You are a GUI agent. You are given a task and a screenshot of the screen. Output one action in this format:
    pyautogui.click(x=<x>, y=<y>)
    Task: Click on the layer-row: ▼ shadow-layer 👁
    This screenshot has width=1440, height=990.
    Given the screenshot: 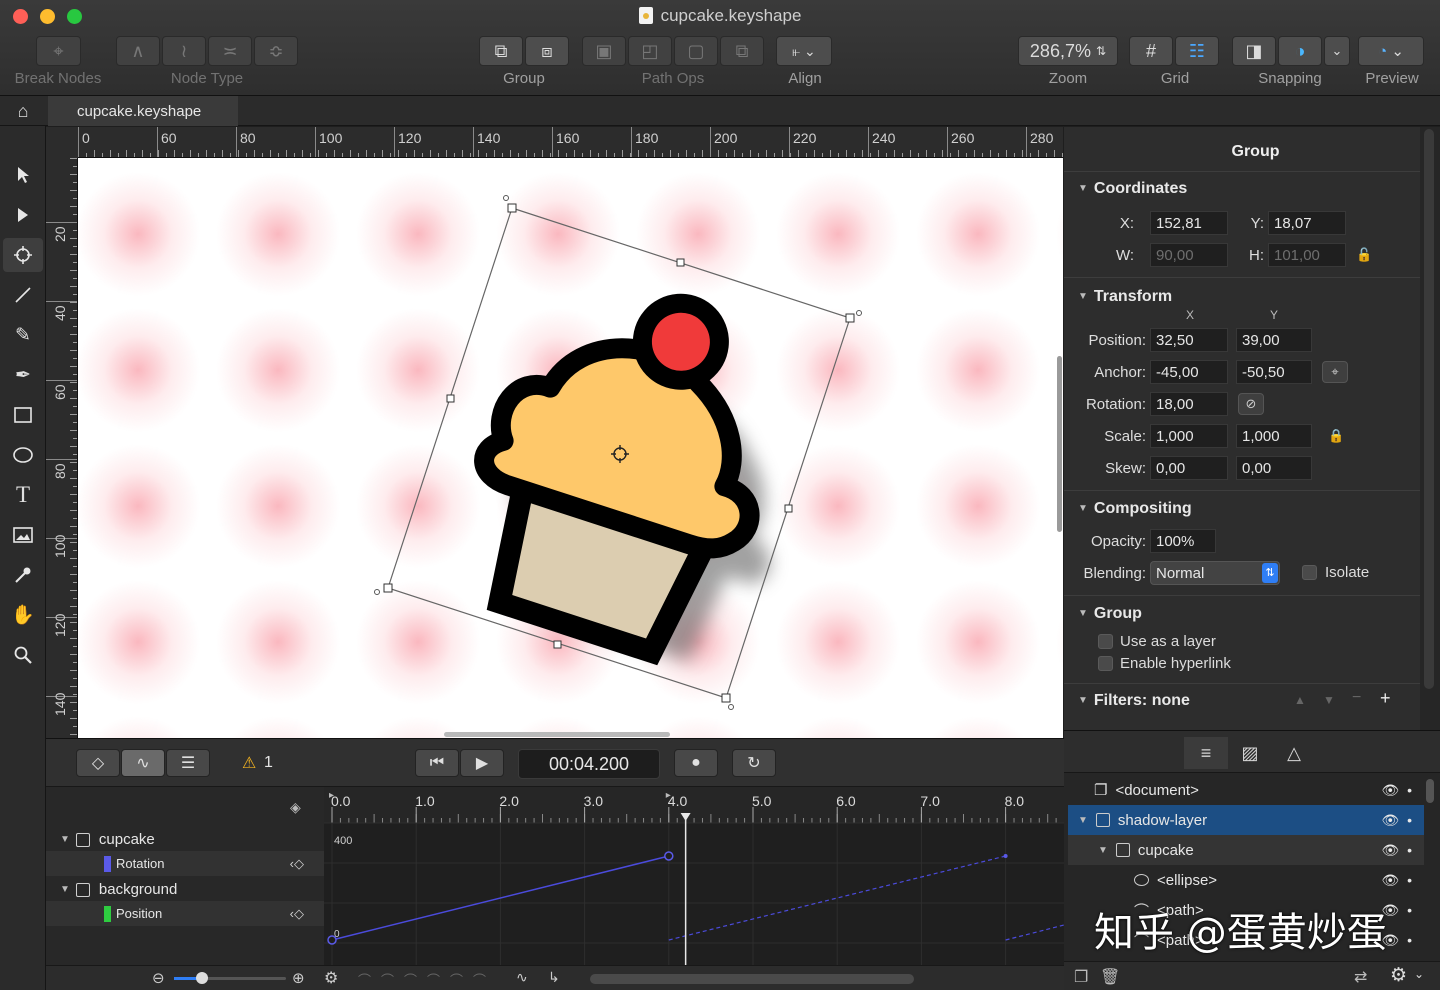 What is the action you would take?
    pyautogui.click(x=1246, y=820)
    